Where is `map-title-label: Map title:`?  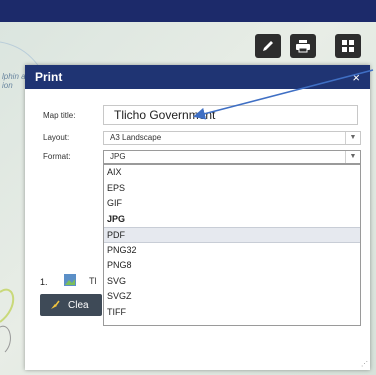
map-title-label: Map title: is located at coordinates (59, 115).